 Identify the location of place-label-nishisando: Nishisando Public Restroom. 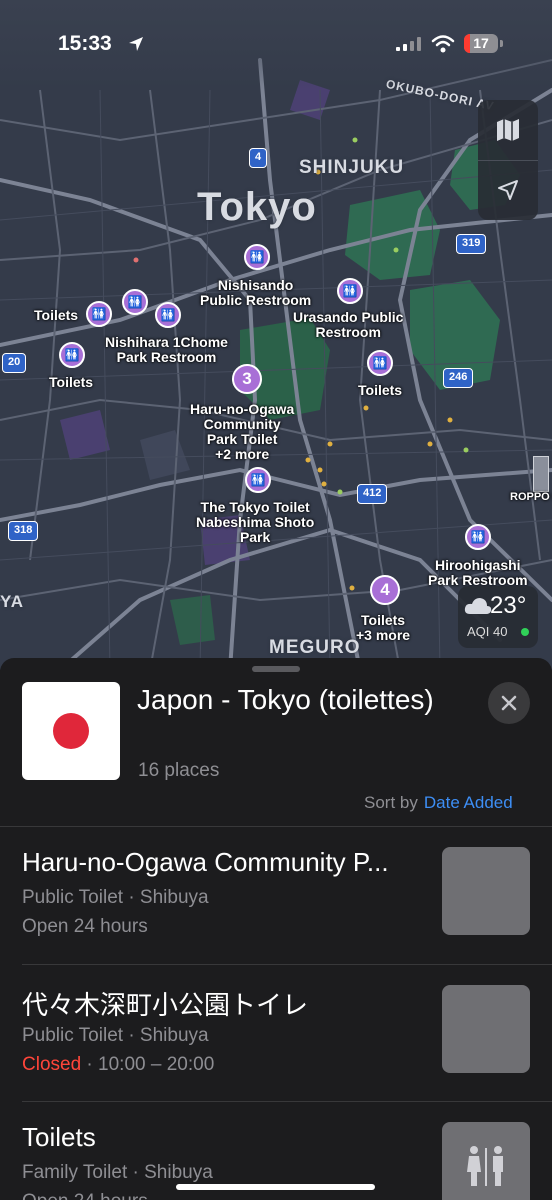
(256, 292).